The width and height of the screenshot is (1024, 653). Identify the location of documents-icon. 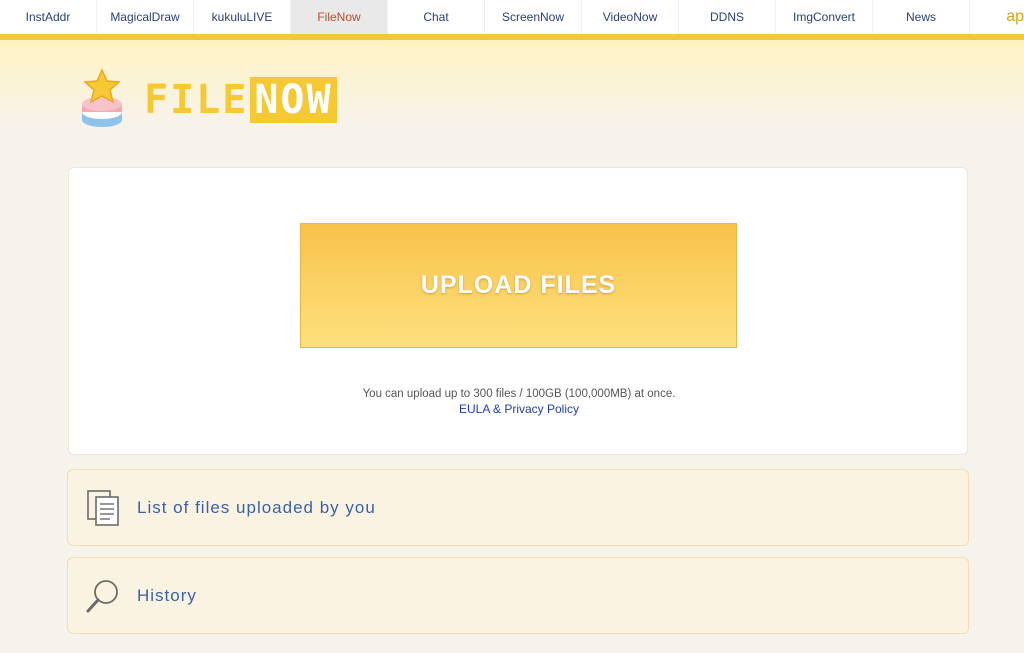
(103, 508).